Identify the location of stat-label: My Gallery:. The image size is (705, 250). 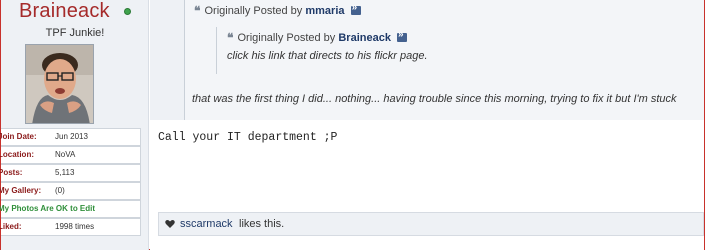
(21, 190).